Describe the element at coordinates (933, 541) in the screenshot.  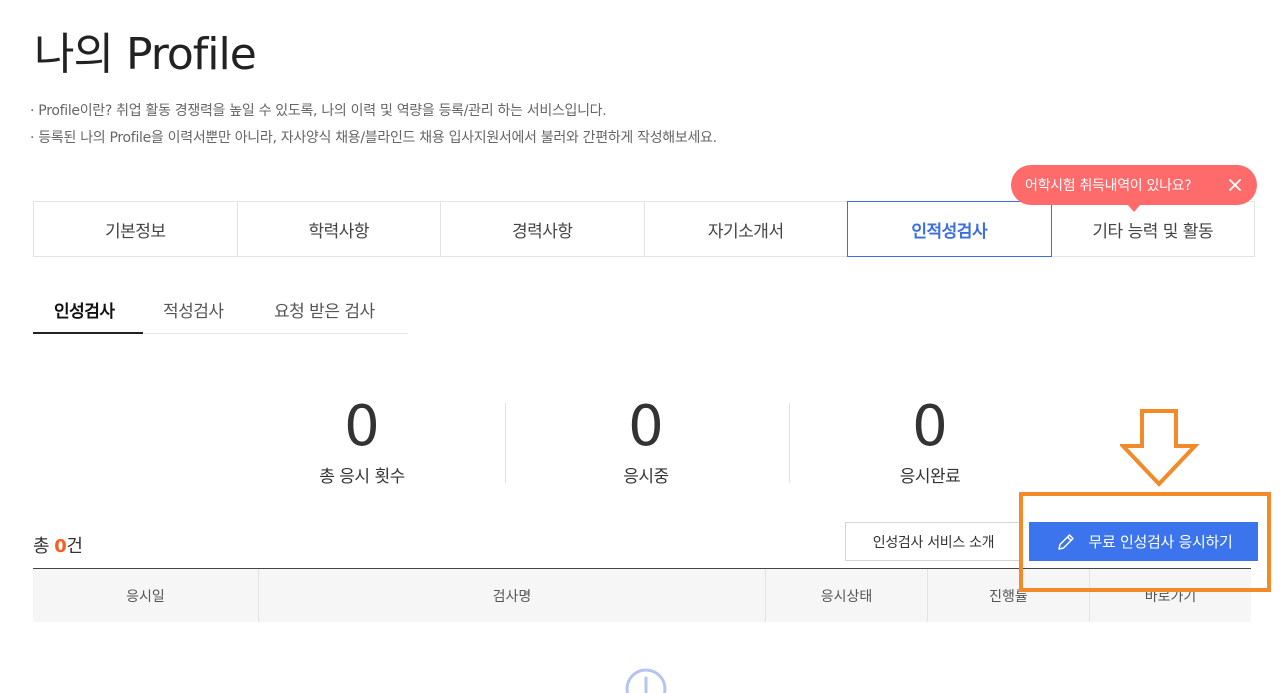
I see `service-intro-button: 인성검사 서비스 소개` at that location.